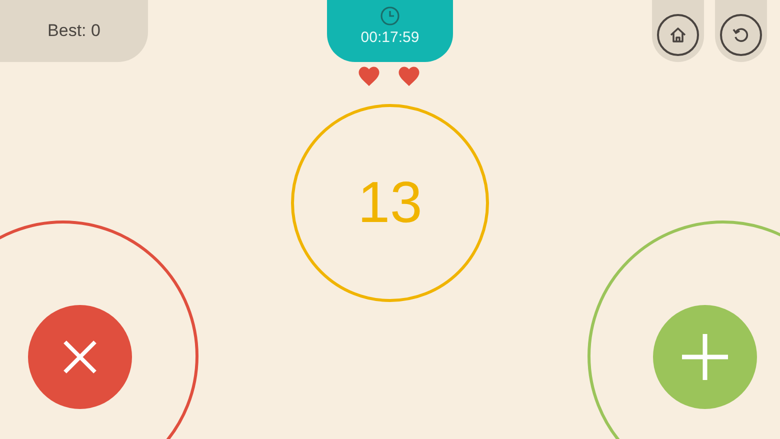 This screenshot has width=780, height=439. Describe the element at coordinates (390, 37) in the screenshot. I see `timer-text: 00:17:59` at that location.